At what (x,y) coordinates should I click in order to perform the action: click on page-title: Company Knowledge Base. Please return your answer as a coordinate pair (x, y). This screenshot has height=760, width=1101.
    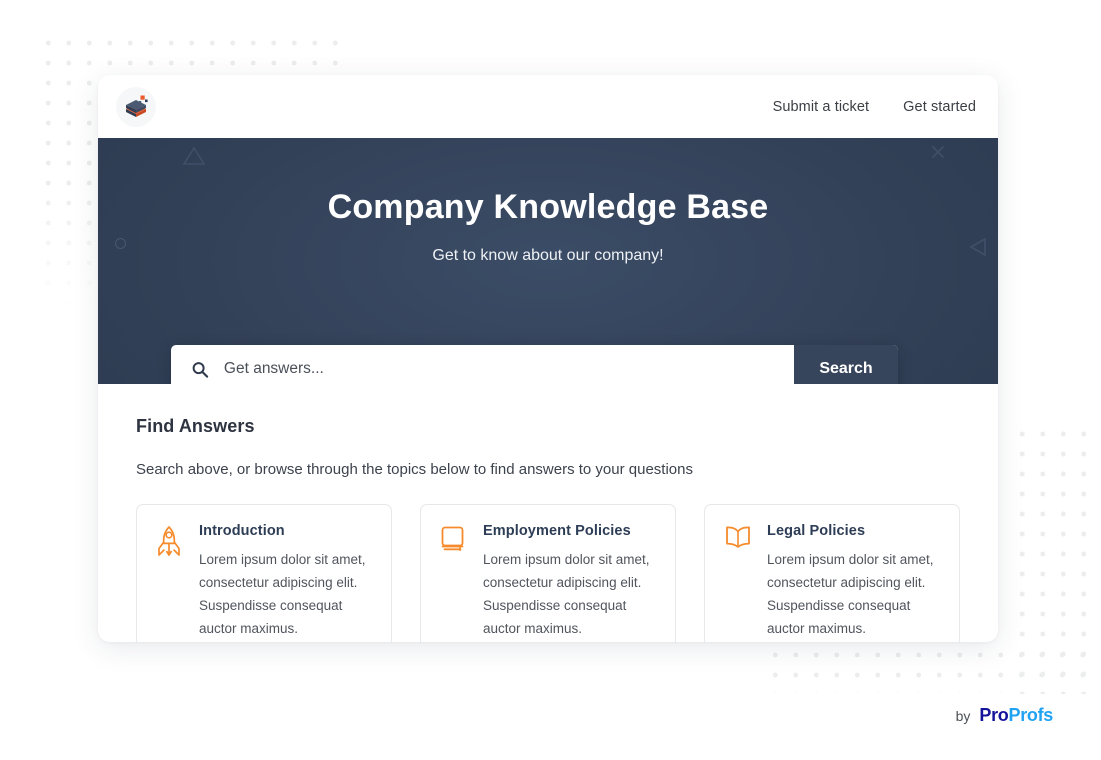
    Looking at the image, I should click on (548, 207).